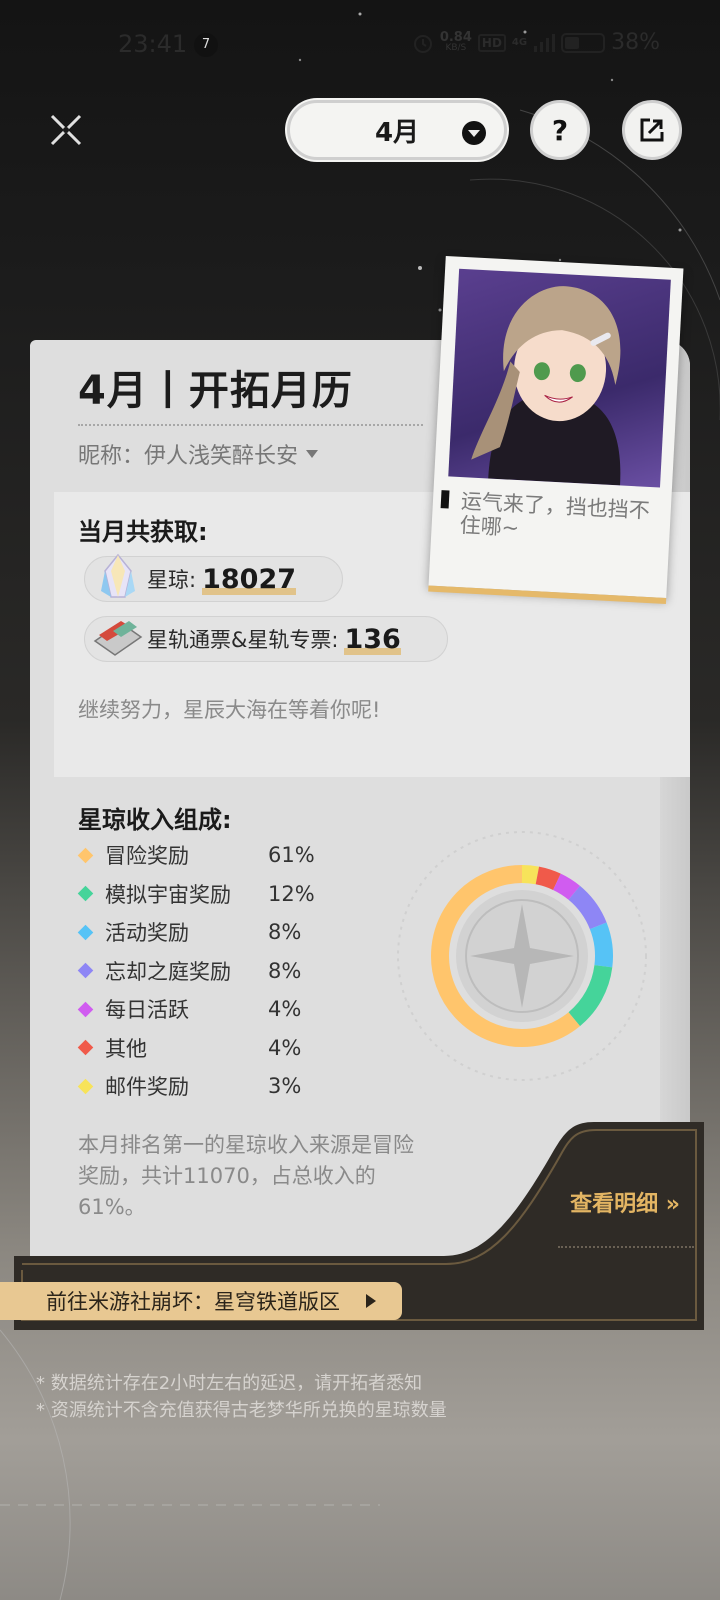  I want to click on stellar-jade-label: 星琼:, so click(172, 580).